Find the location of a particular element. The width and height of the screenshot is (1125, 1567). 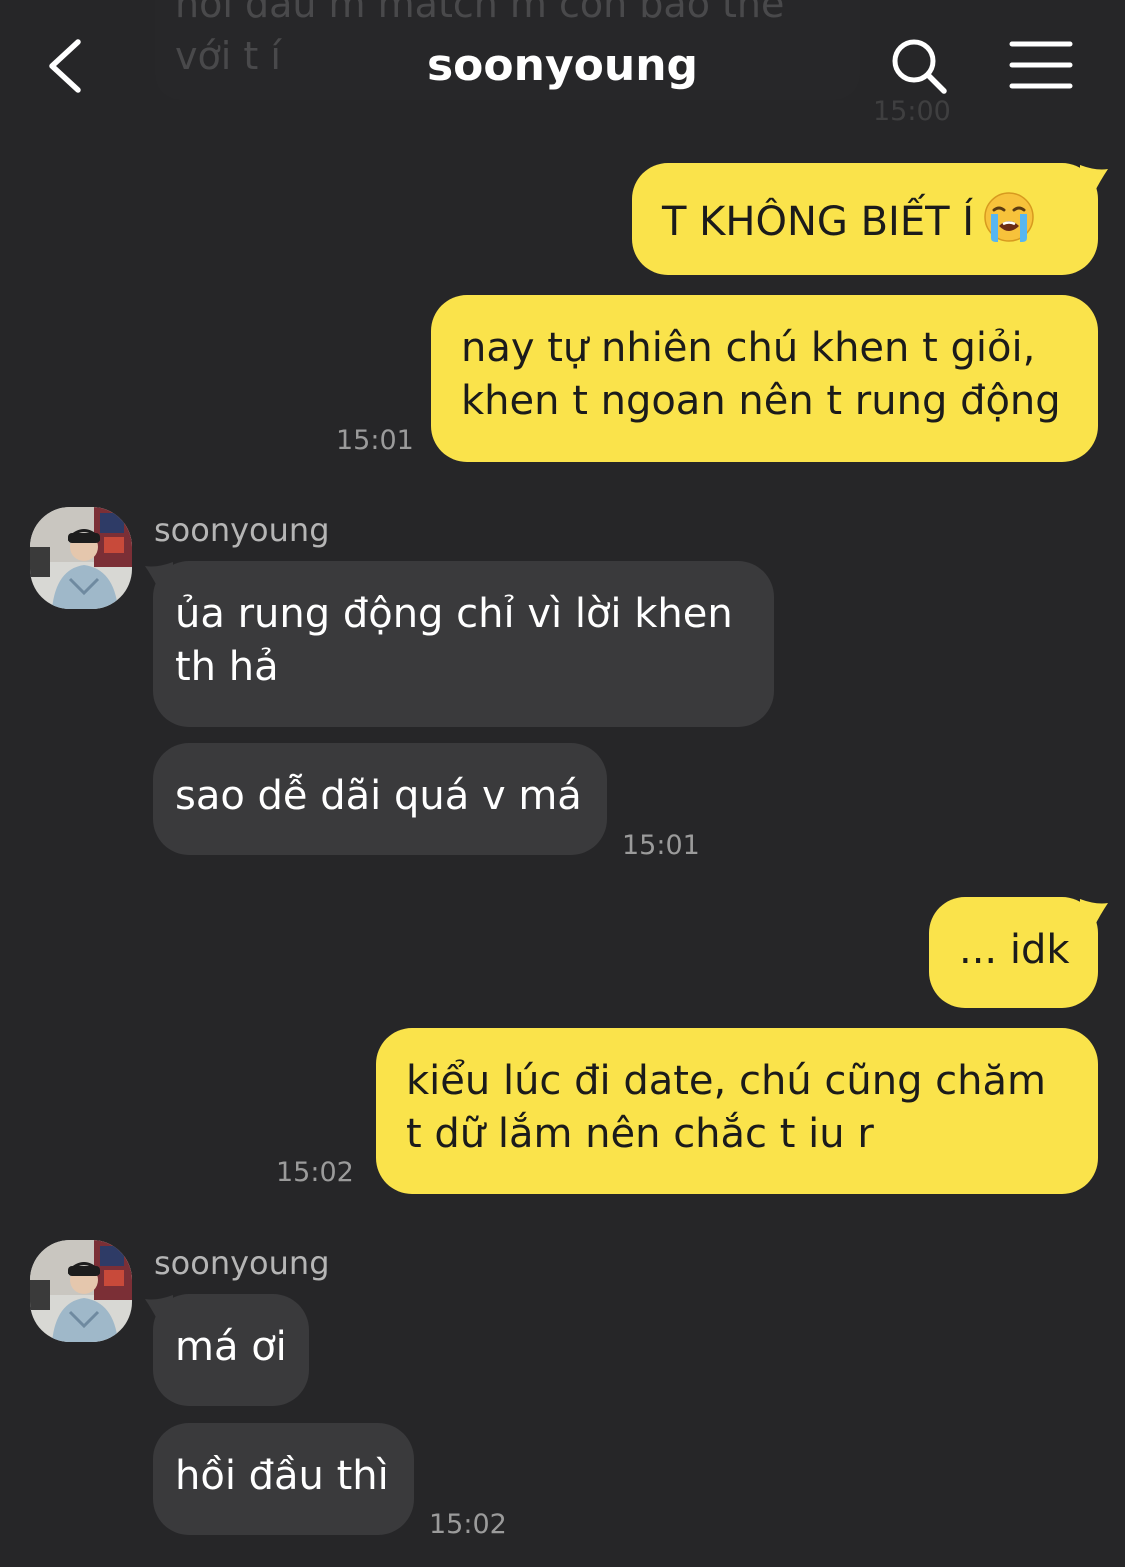

incoming-message-bubble: sao dễ dãi quá v má is located at coordinates (380, 799).